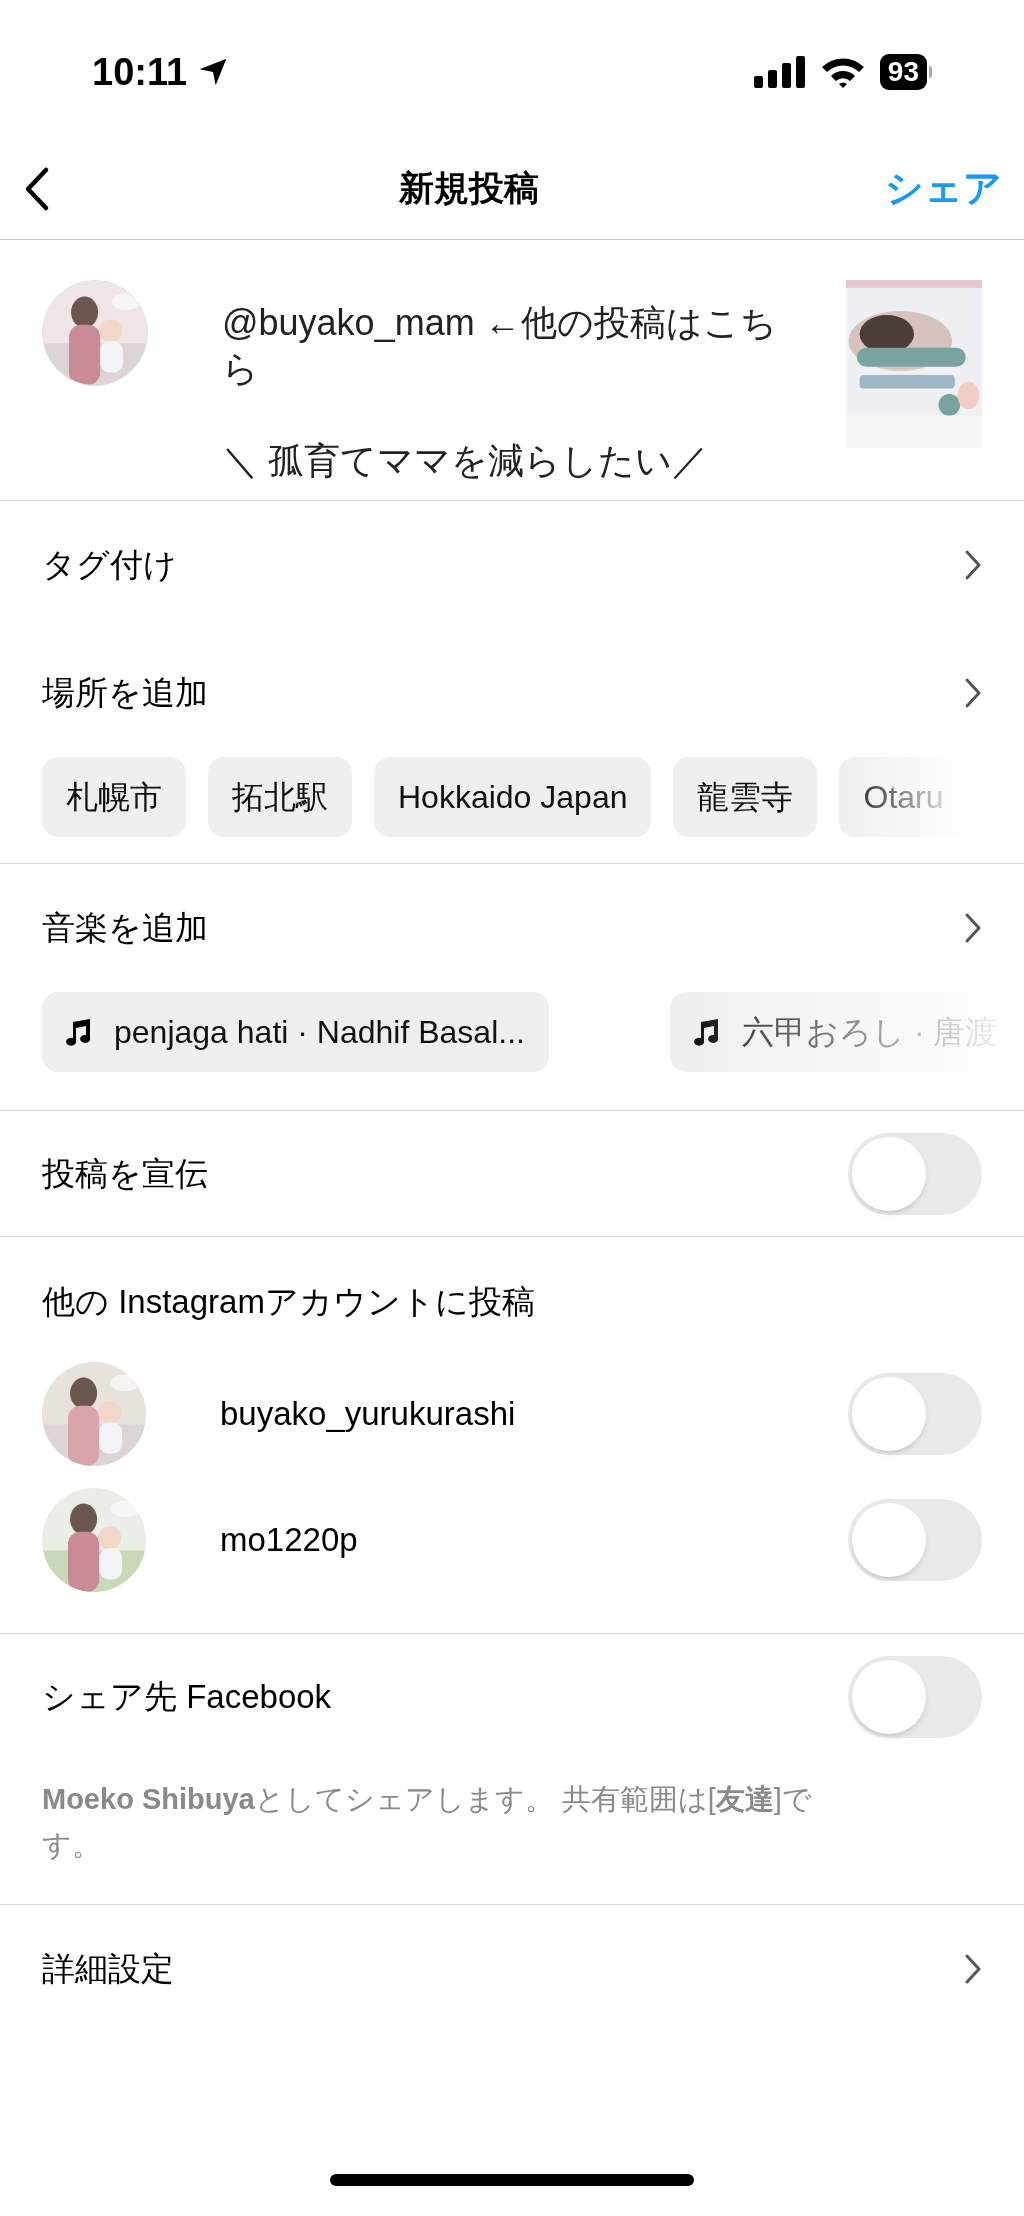  What do you see at coordinates (468, 188) in the screenshot?
I see `page-title: 新規投稿` at bounding box center [468, 188].